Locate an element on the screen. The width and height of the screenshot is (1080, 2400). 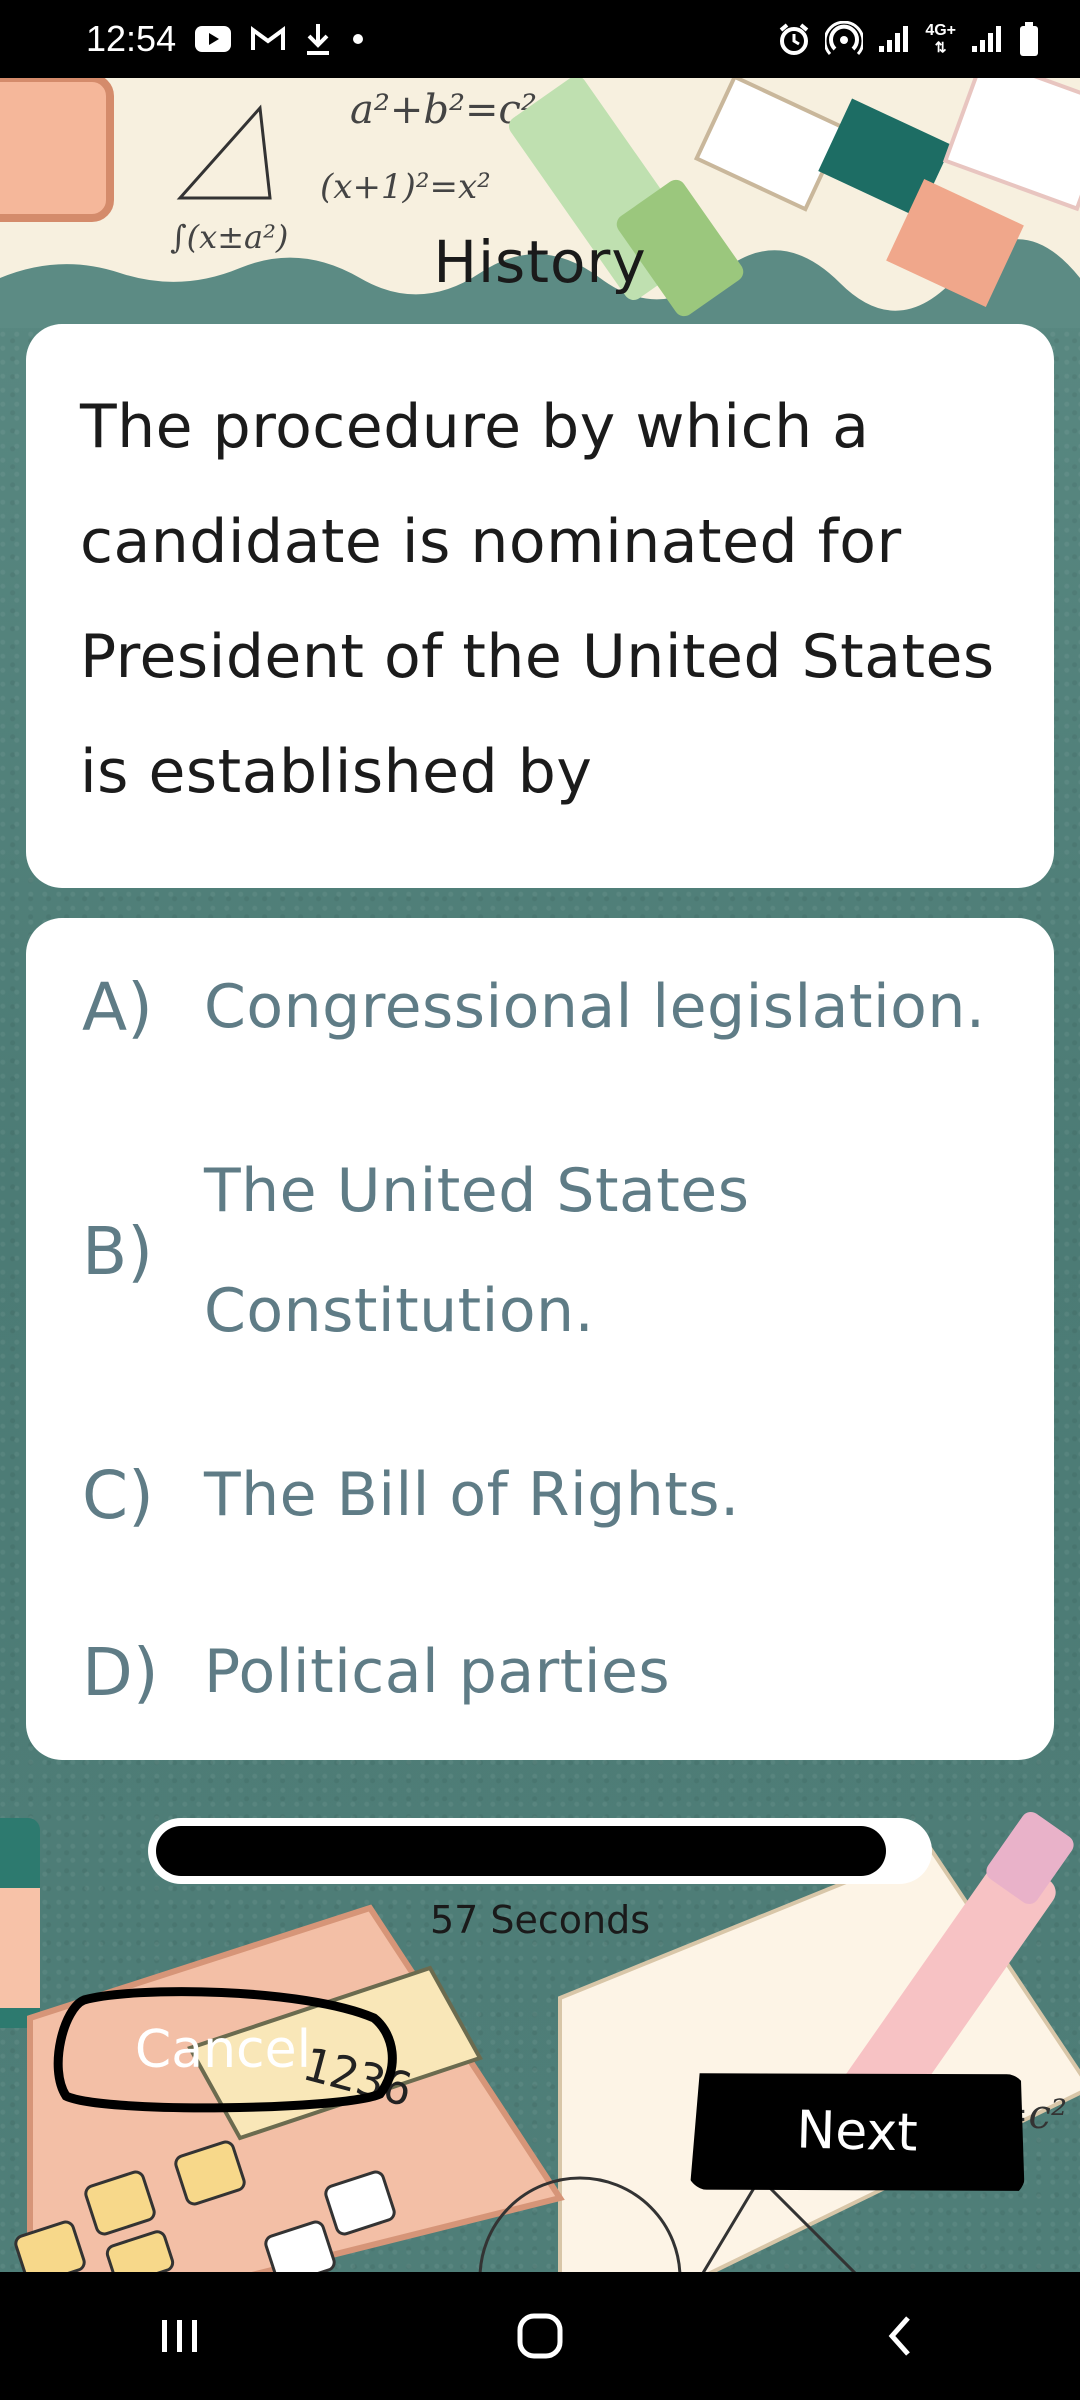
network-type-label: 4G+ ⇅ is located at coordinates (940, 39).